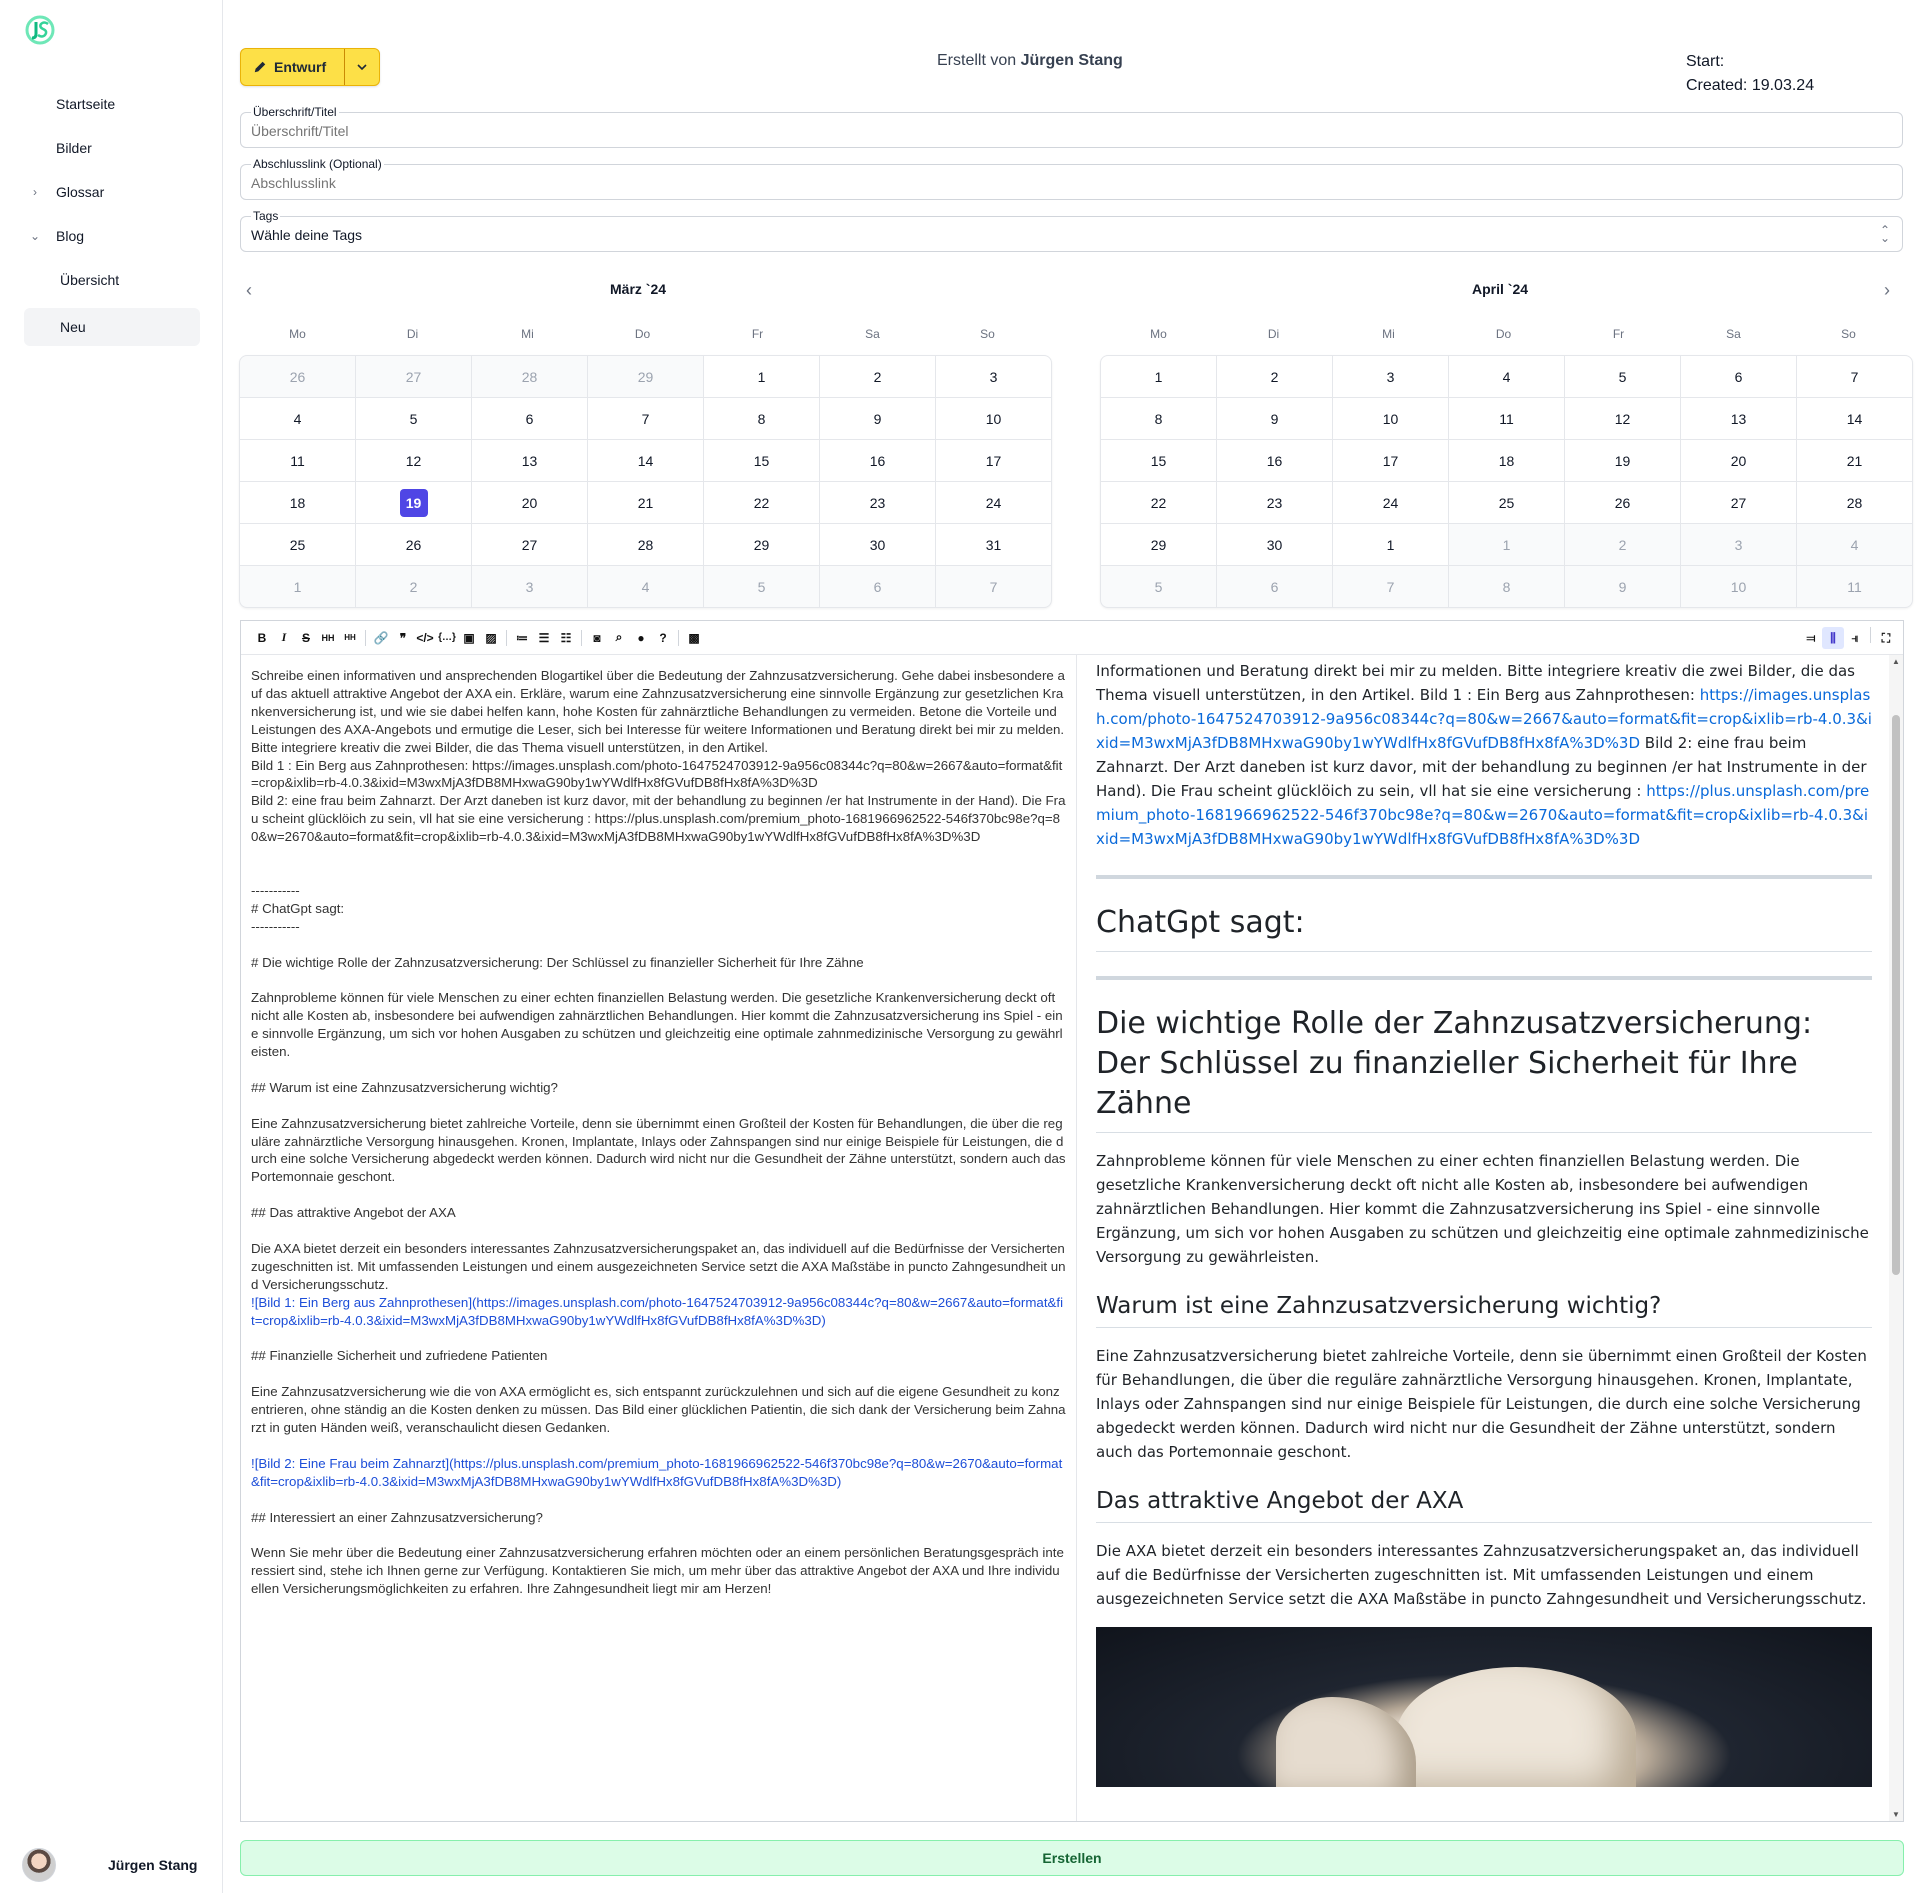  What do you see at coordinates (522, 638) in the screenshot?
I see `unordered-list-icon: ≔` at bounding box center [522, 638].